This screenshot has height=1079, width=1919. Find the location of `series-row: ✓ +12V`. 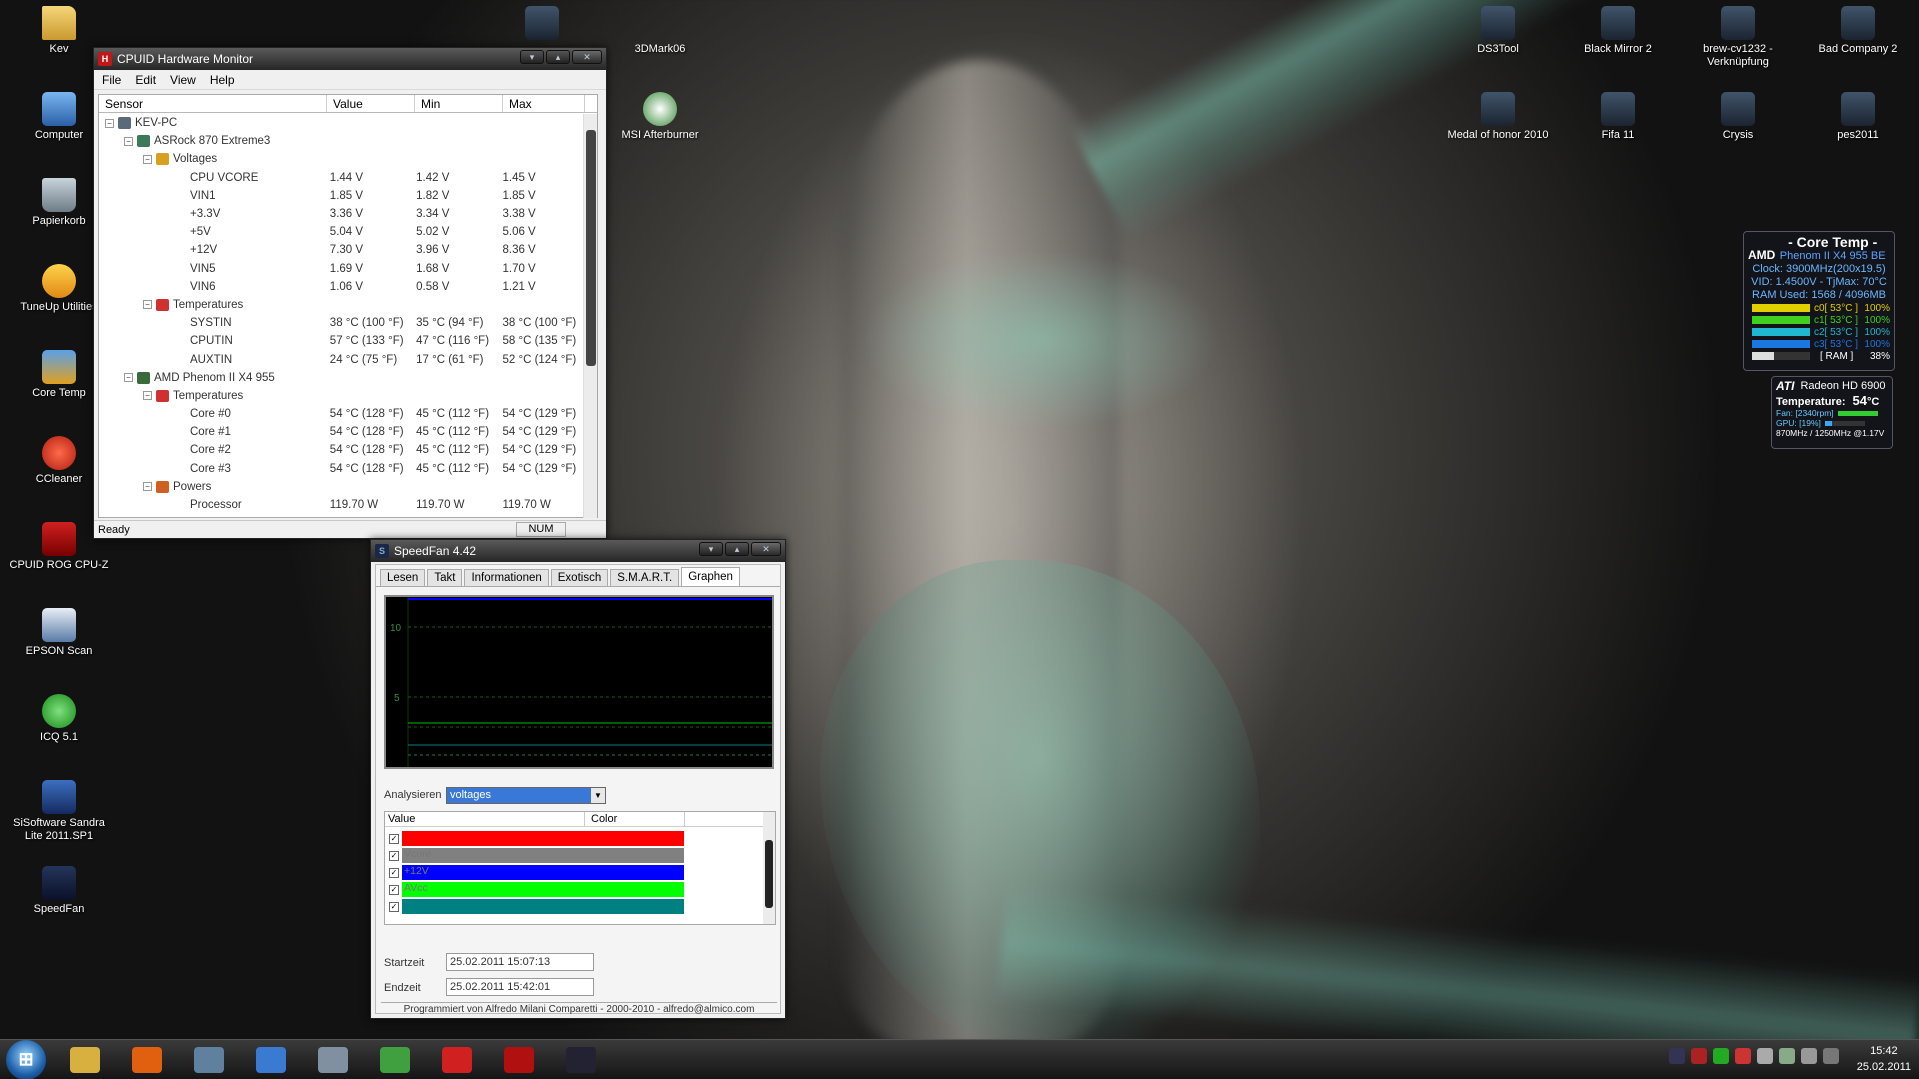

series-row: ✓ +12V is located at coordinates (580, 872).